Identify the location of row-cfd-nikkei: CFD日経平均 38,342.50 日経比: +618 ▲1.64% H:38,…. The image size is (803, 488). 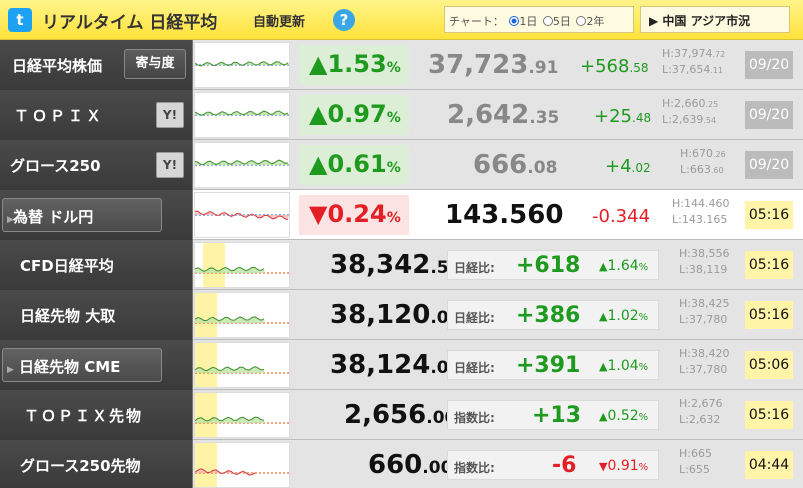
(401, 265).